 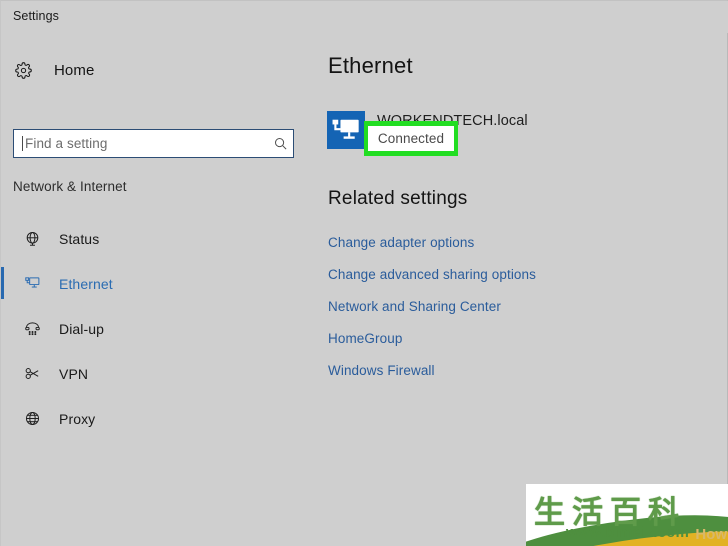 What do you see at coordinates (523, 345) in the screenshot?
I see `link-homegroup: HomeGroup` at bounding box center [523, 345].